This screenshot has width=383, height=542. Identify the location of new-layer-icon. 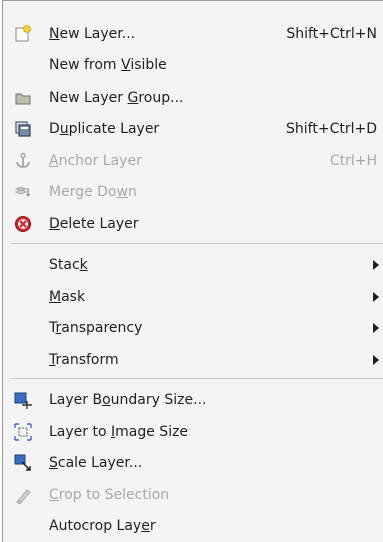
(23, 34).